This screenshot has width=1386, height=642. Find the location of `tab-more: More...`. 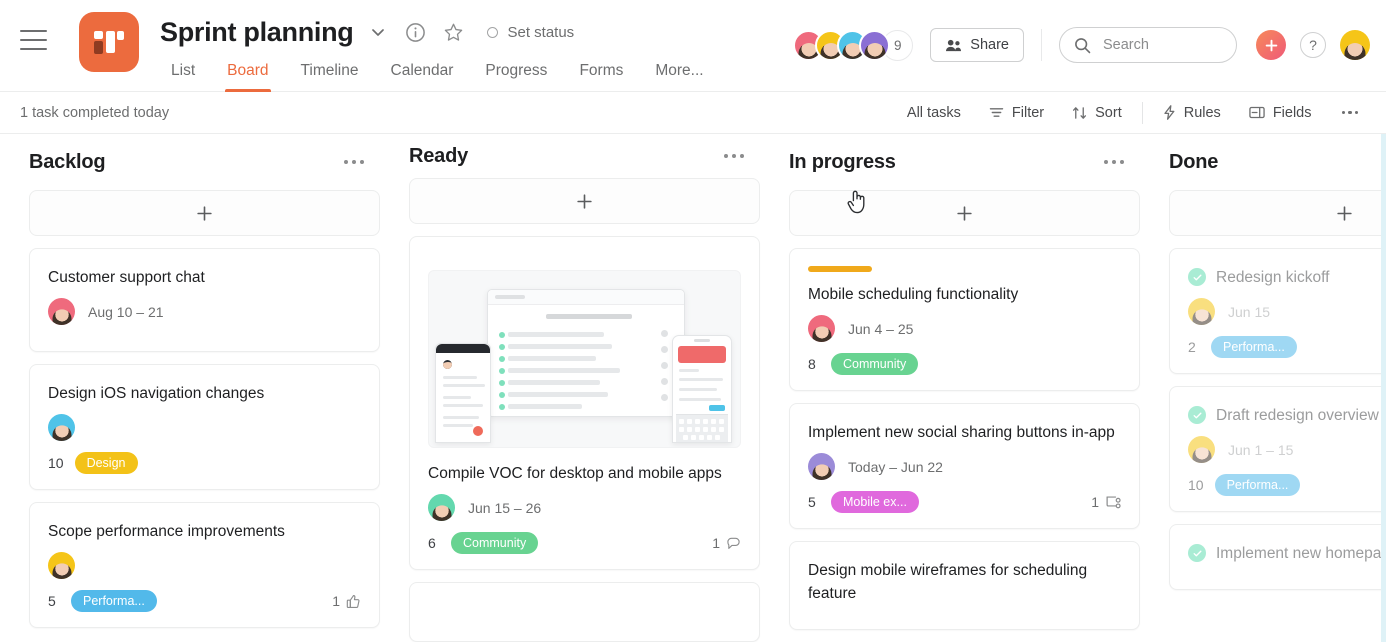

tab-more: More... is located at coordinates (679, 77).